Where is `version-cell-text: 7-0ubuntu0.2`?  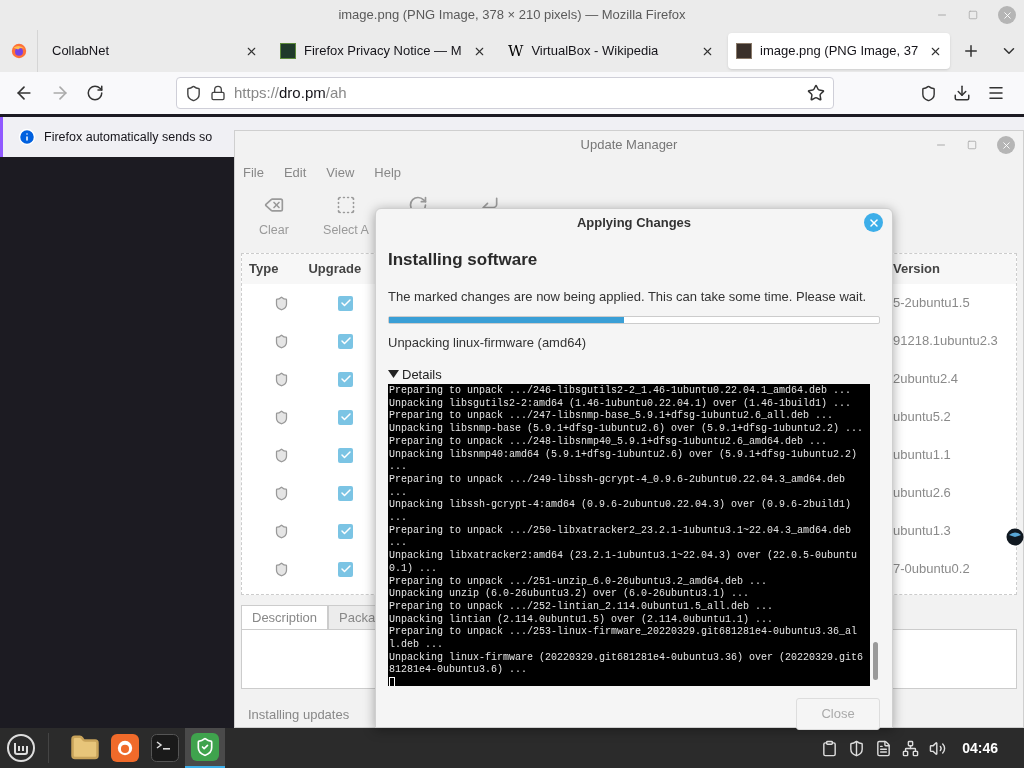 version-cell-text: 7-0ubuntu0.2 is located at coordinates (931, 569).